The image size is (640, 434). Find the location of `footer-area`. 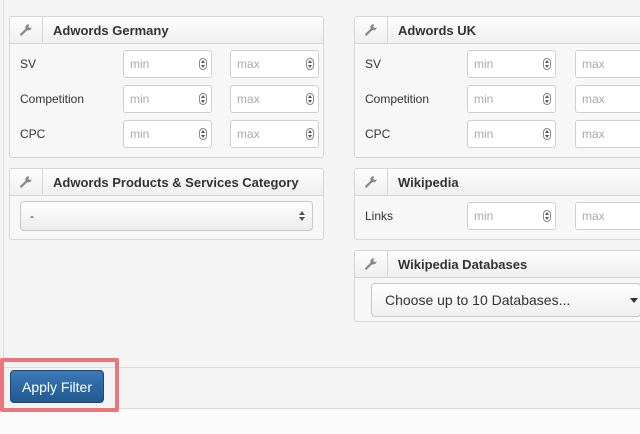

footer-area is located at coordinates (320, 421).